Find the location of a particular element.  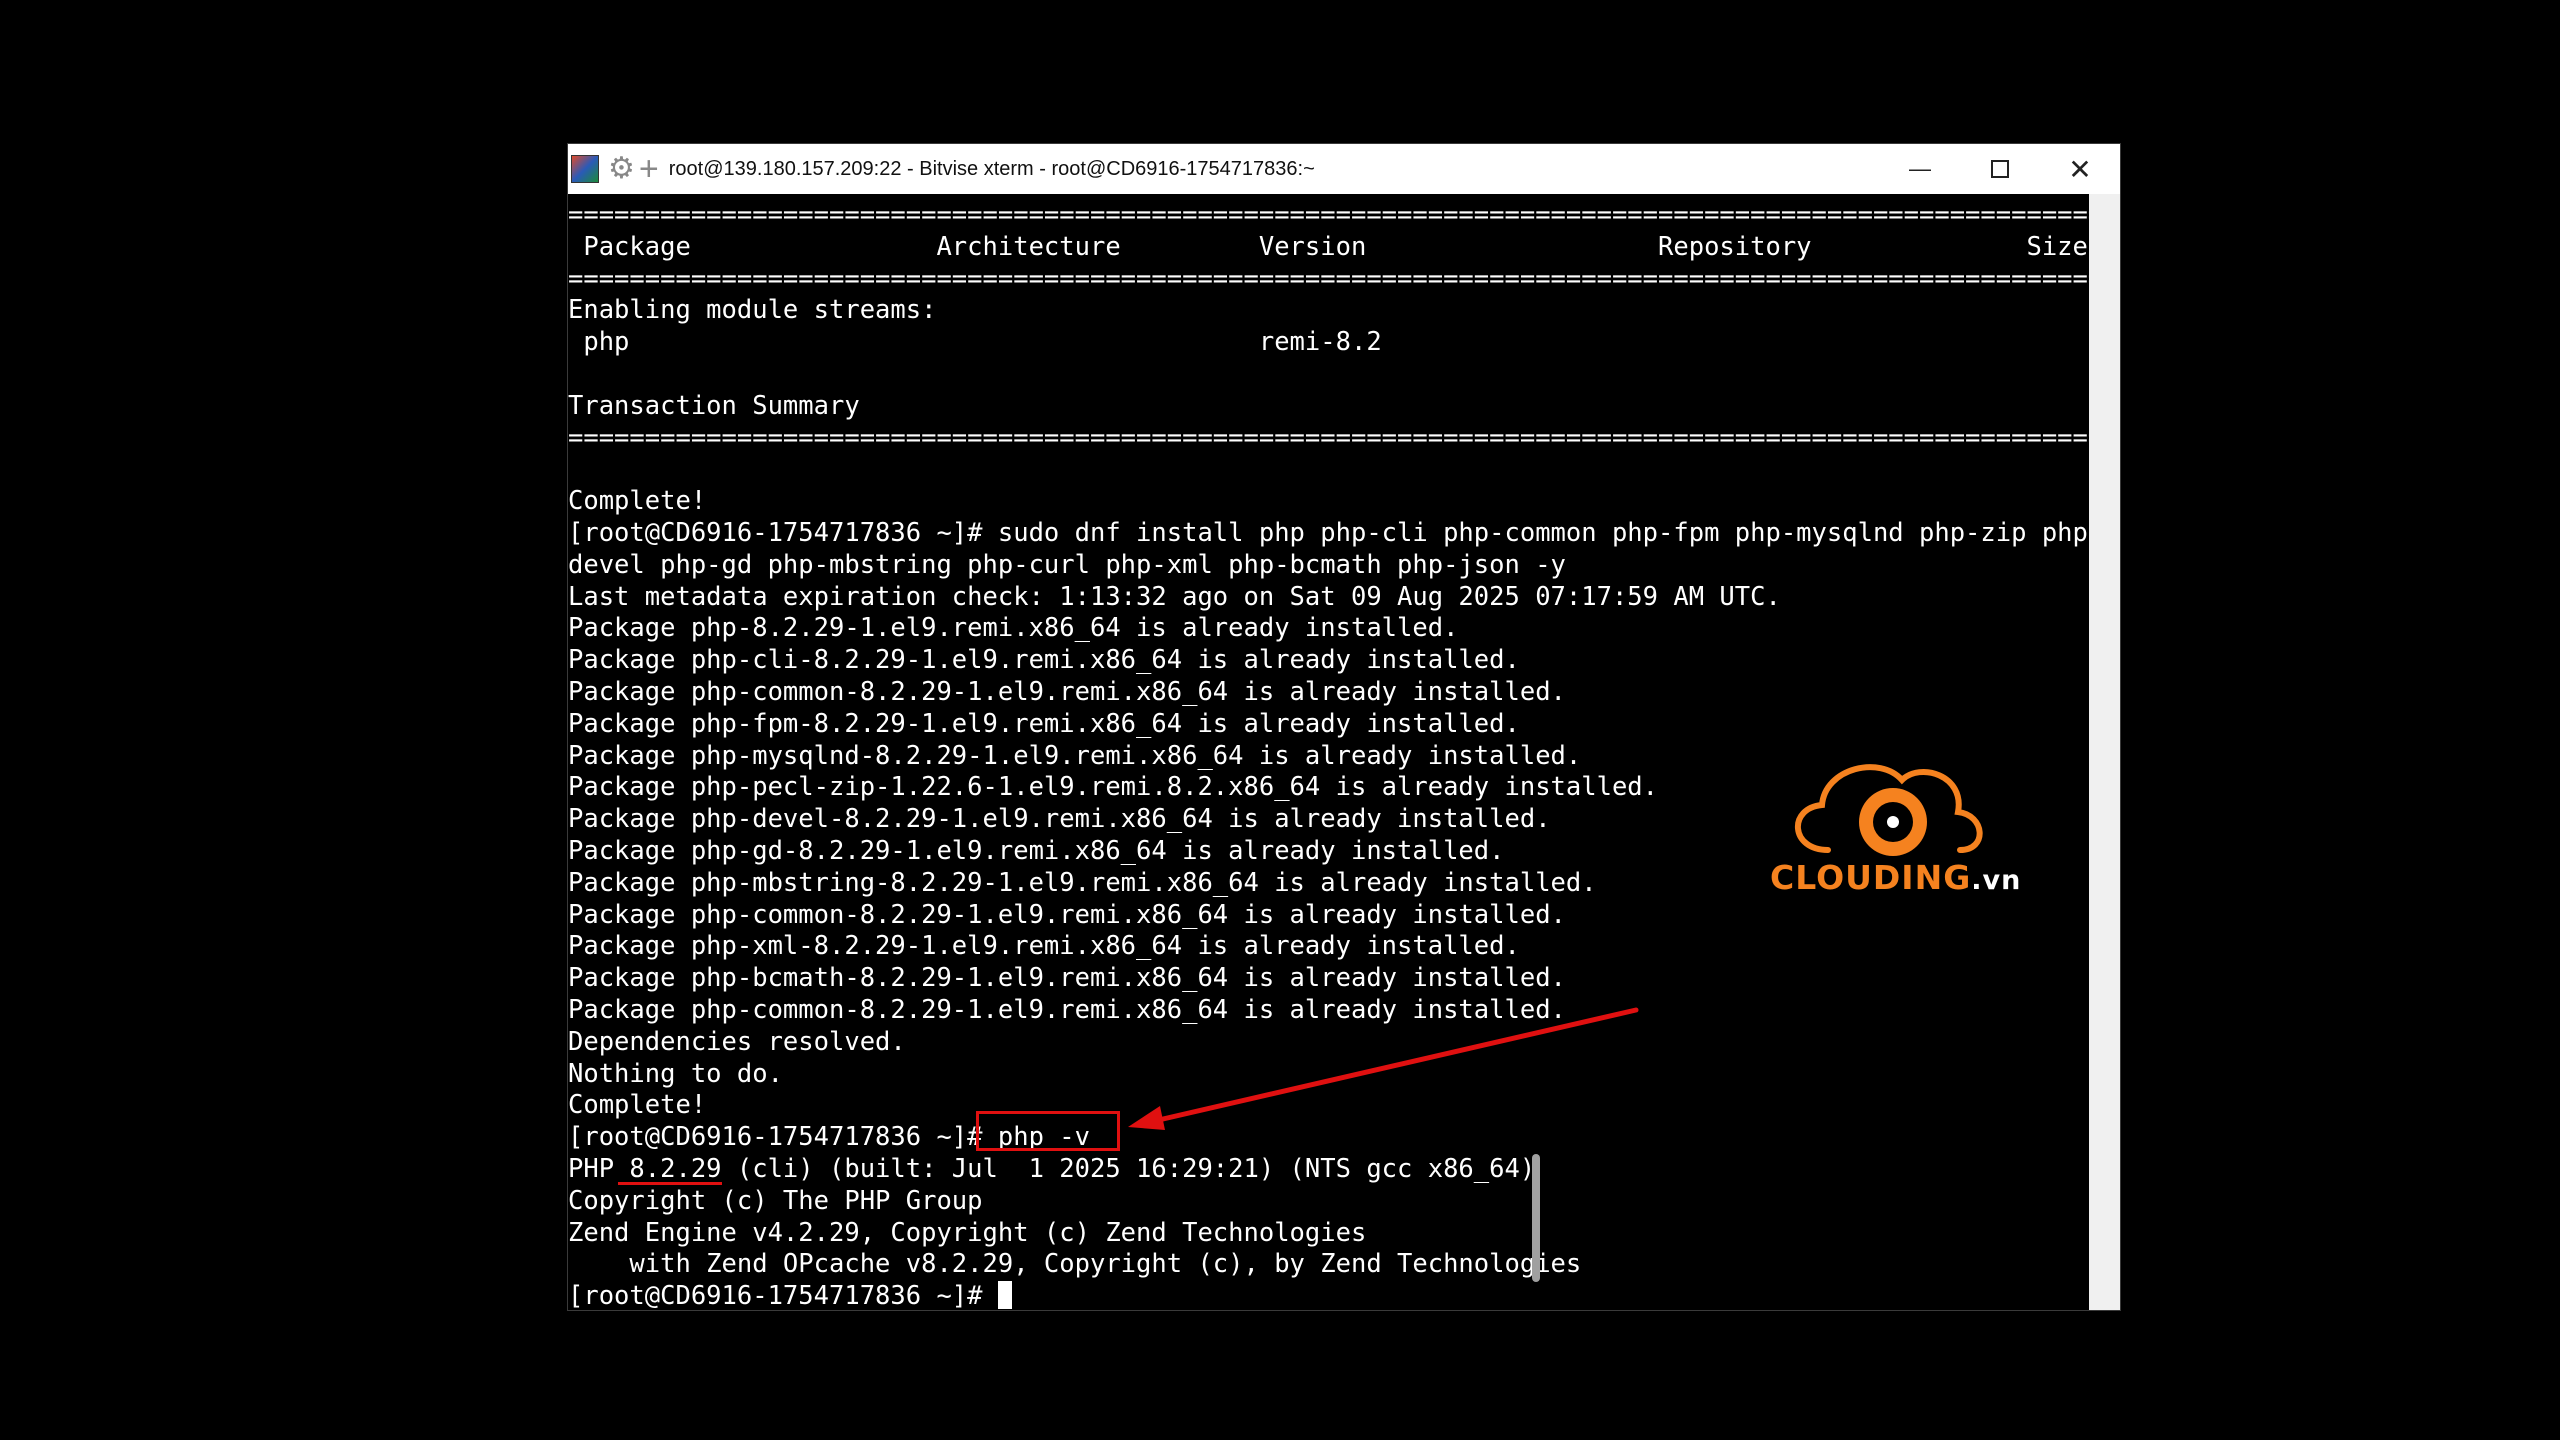

logo-text: CLOUDING.vn is located at coordinates (1900, 877).